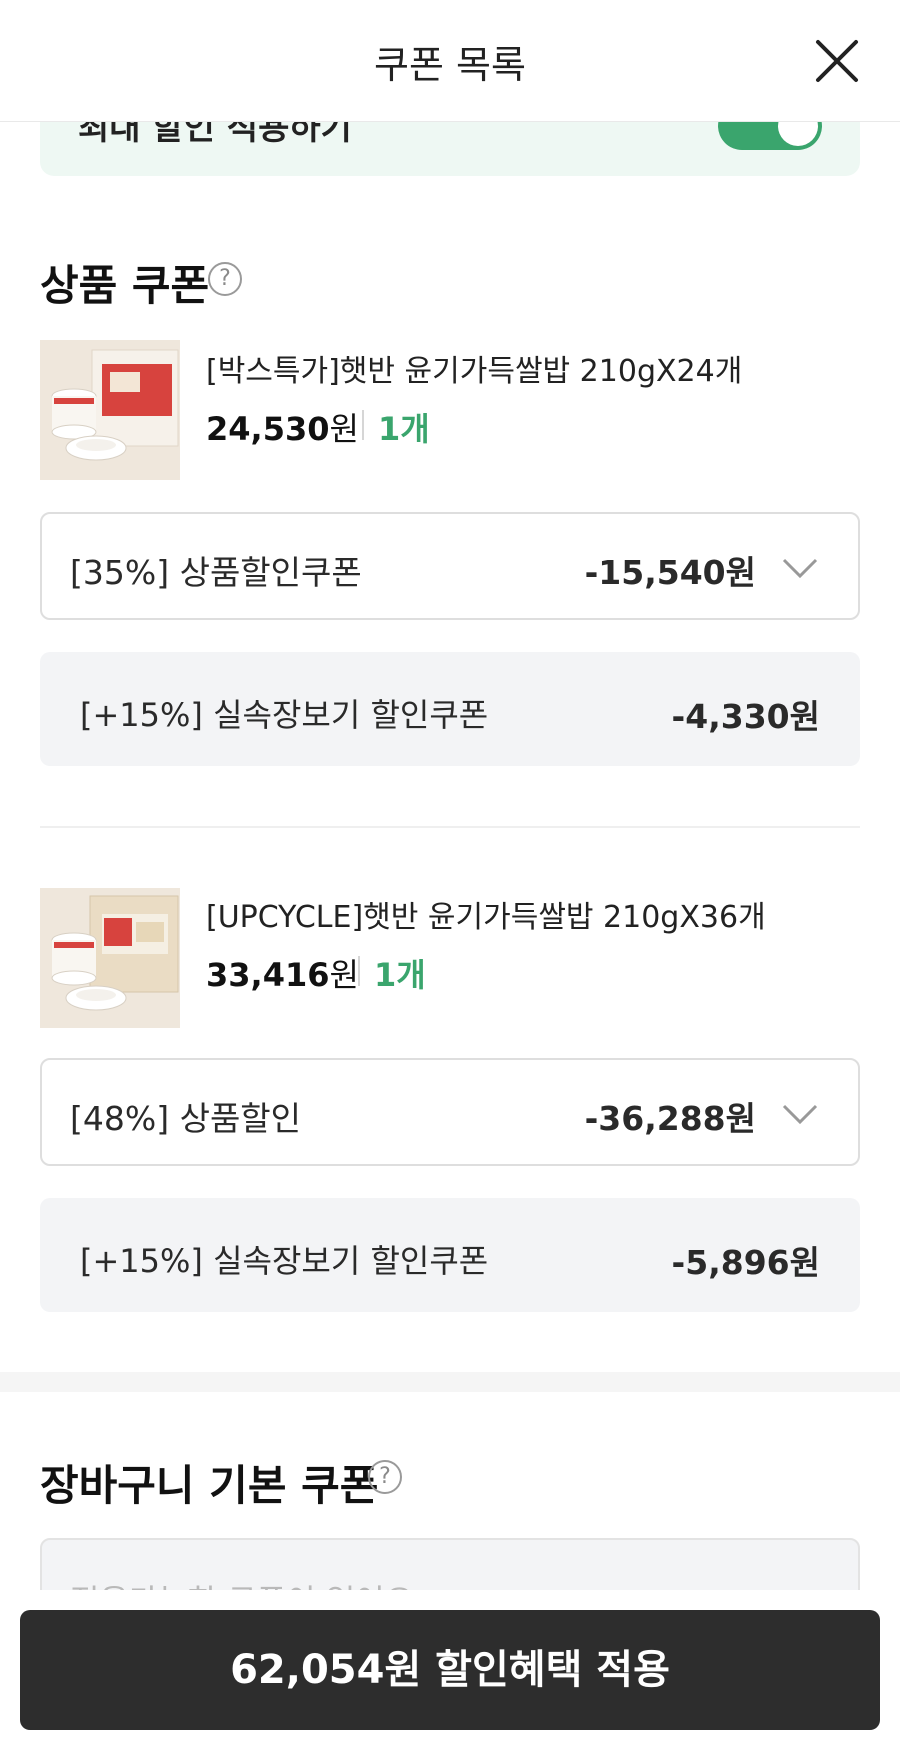 Image resolution: width=900 pixels, height=1750 pixels. I want to click on header: 쿠폰 목록, so click(450, 61).